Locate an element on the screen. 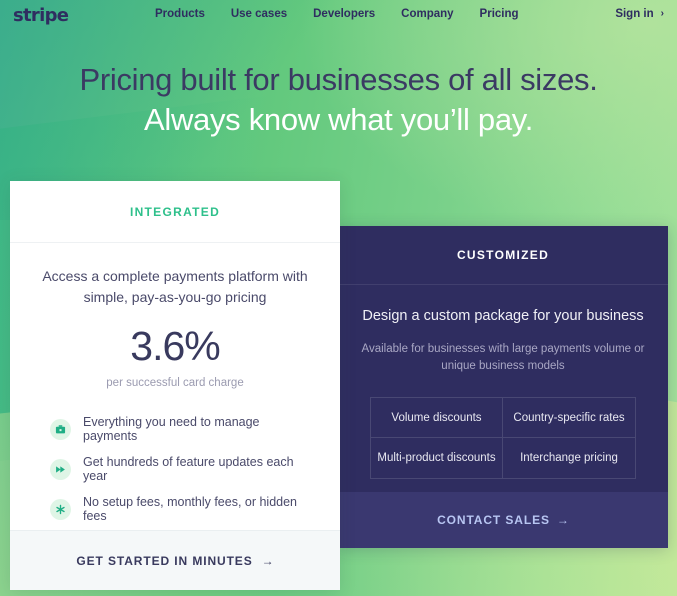  customized-panel-header: CUSTOMIZED is located at coordinates (503, 255).